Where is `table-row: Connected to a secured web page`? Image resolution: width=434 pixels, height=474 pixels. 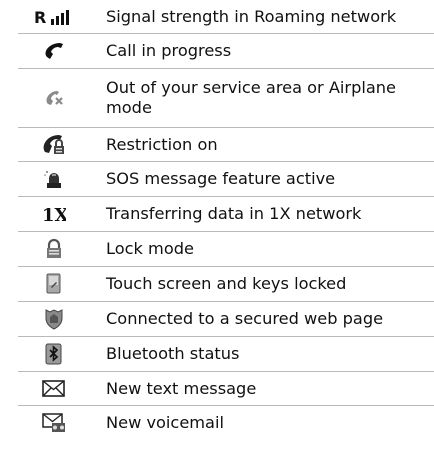
table-row: Connected to a secured web page is located at coordinates (226, 319).